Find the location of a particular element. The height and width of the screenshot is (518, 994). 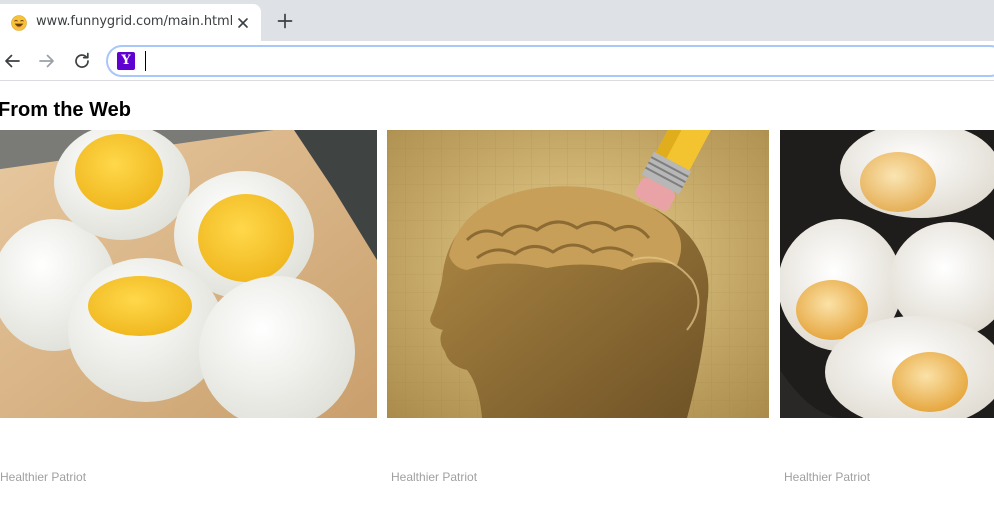

section-title: From the Web is located at coordinates (65, 110).